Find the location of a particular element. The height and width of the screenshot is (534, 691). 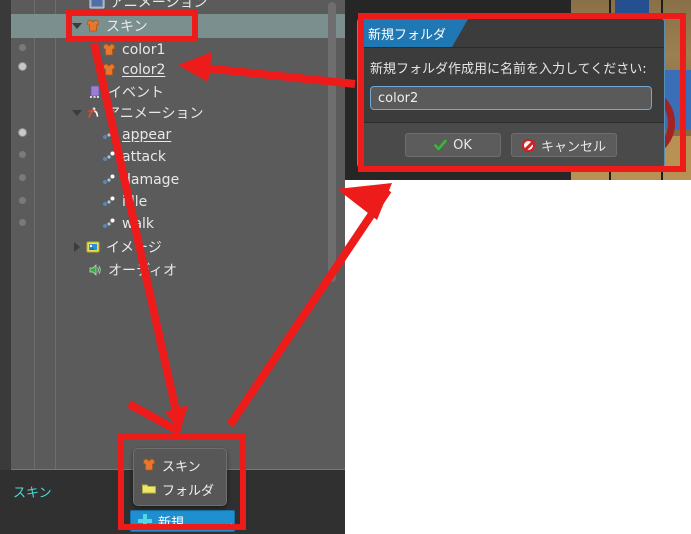

folder-name-input is located at coordinates (511, 98).